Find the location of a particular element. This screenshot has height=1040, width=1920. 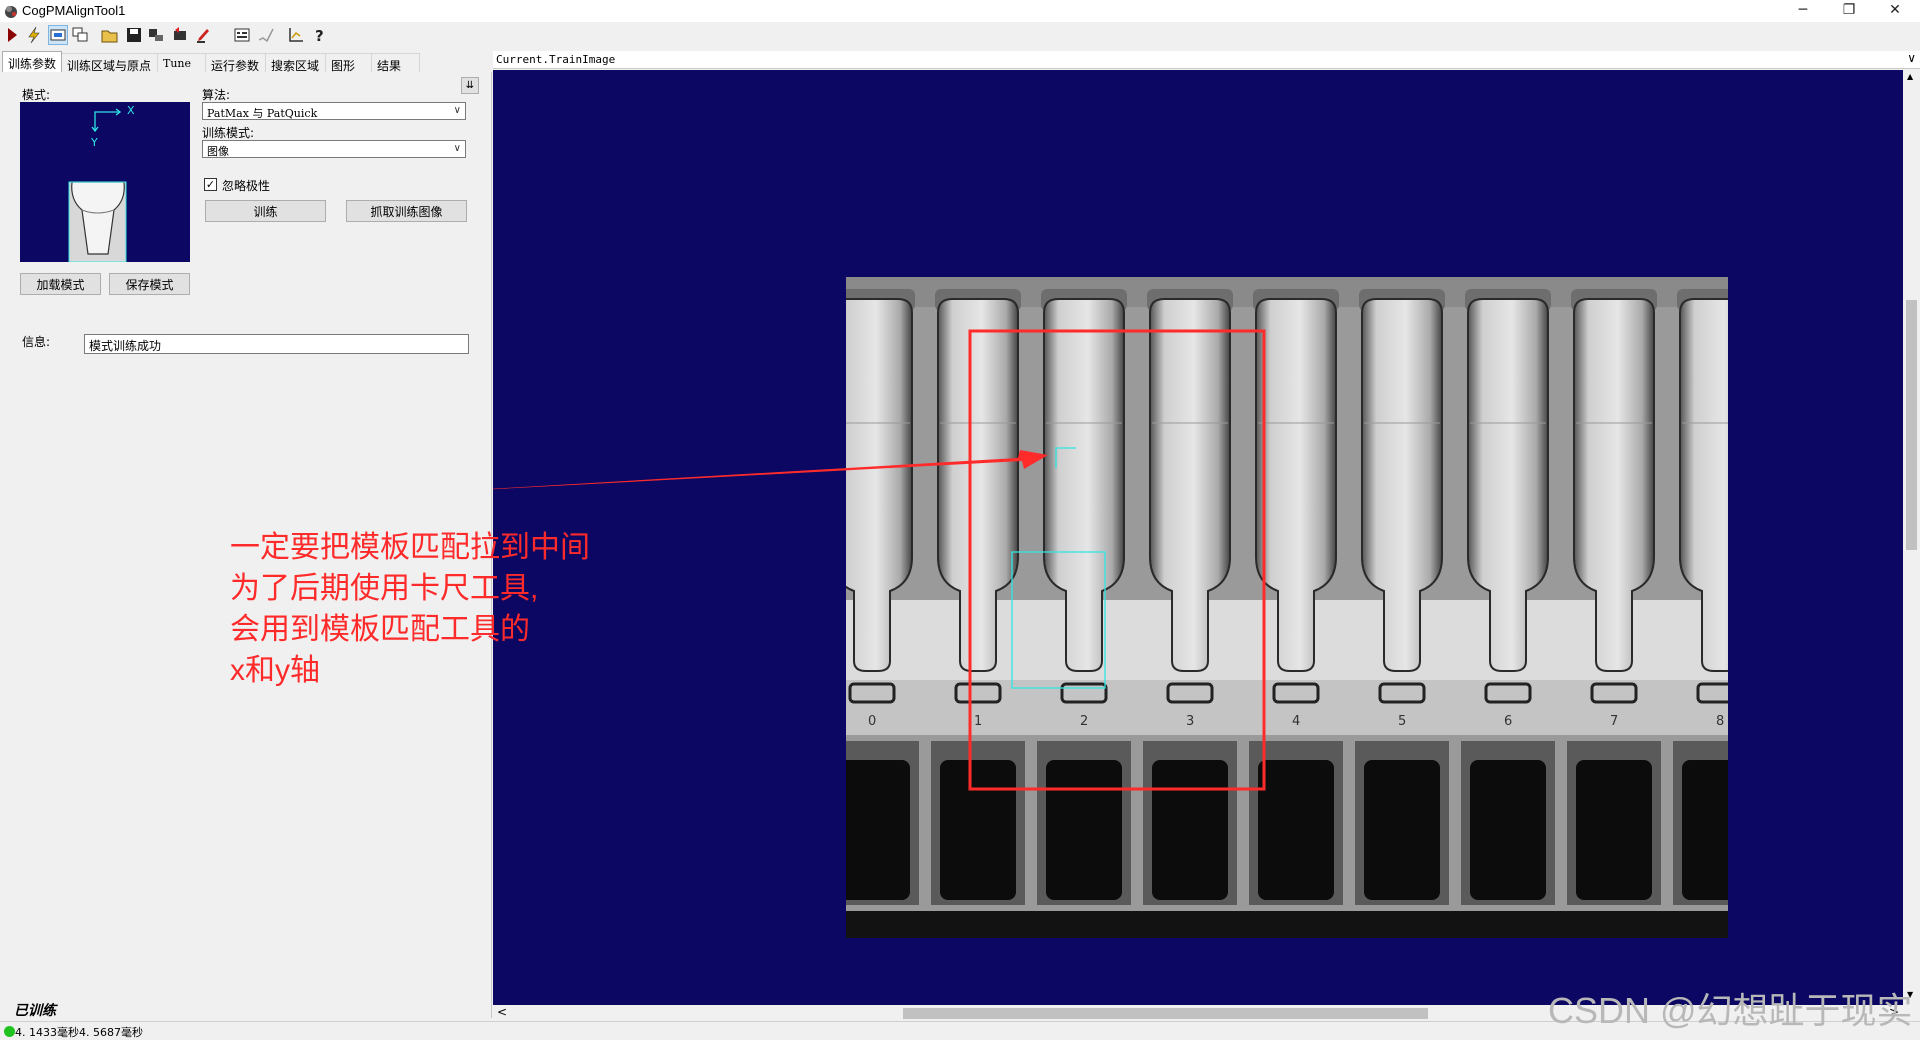

pattern-image: X Y is located at coordinates (101, 183).